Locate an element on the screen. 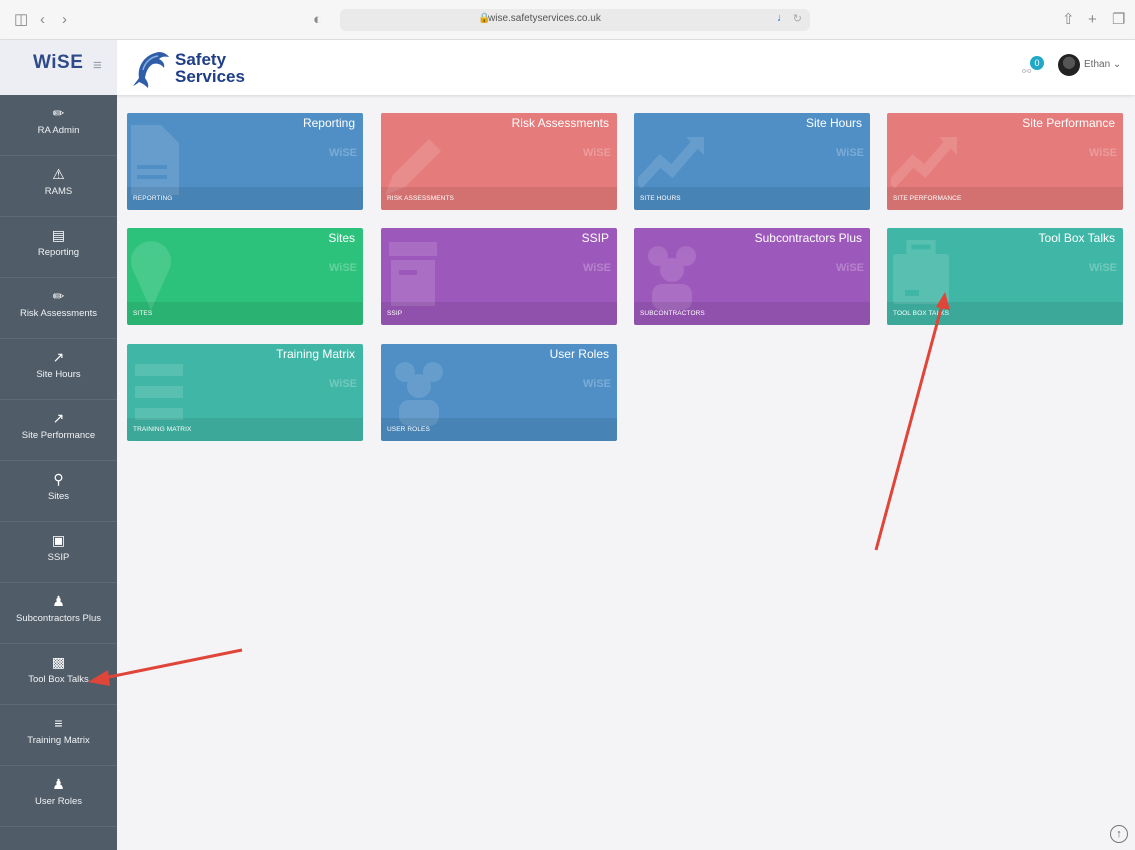  dolphin-logo-icon is located at coordinates (151, 70).